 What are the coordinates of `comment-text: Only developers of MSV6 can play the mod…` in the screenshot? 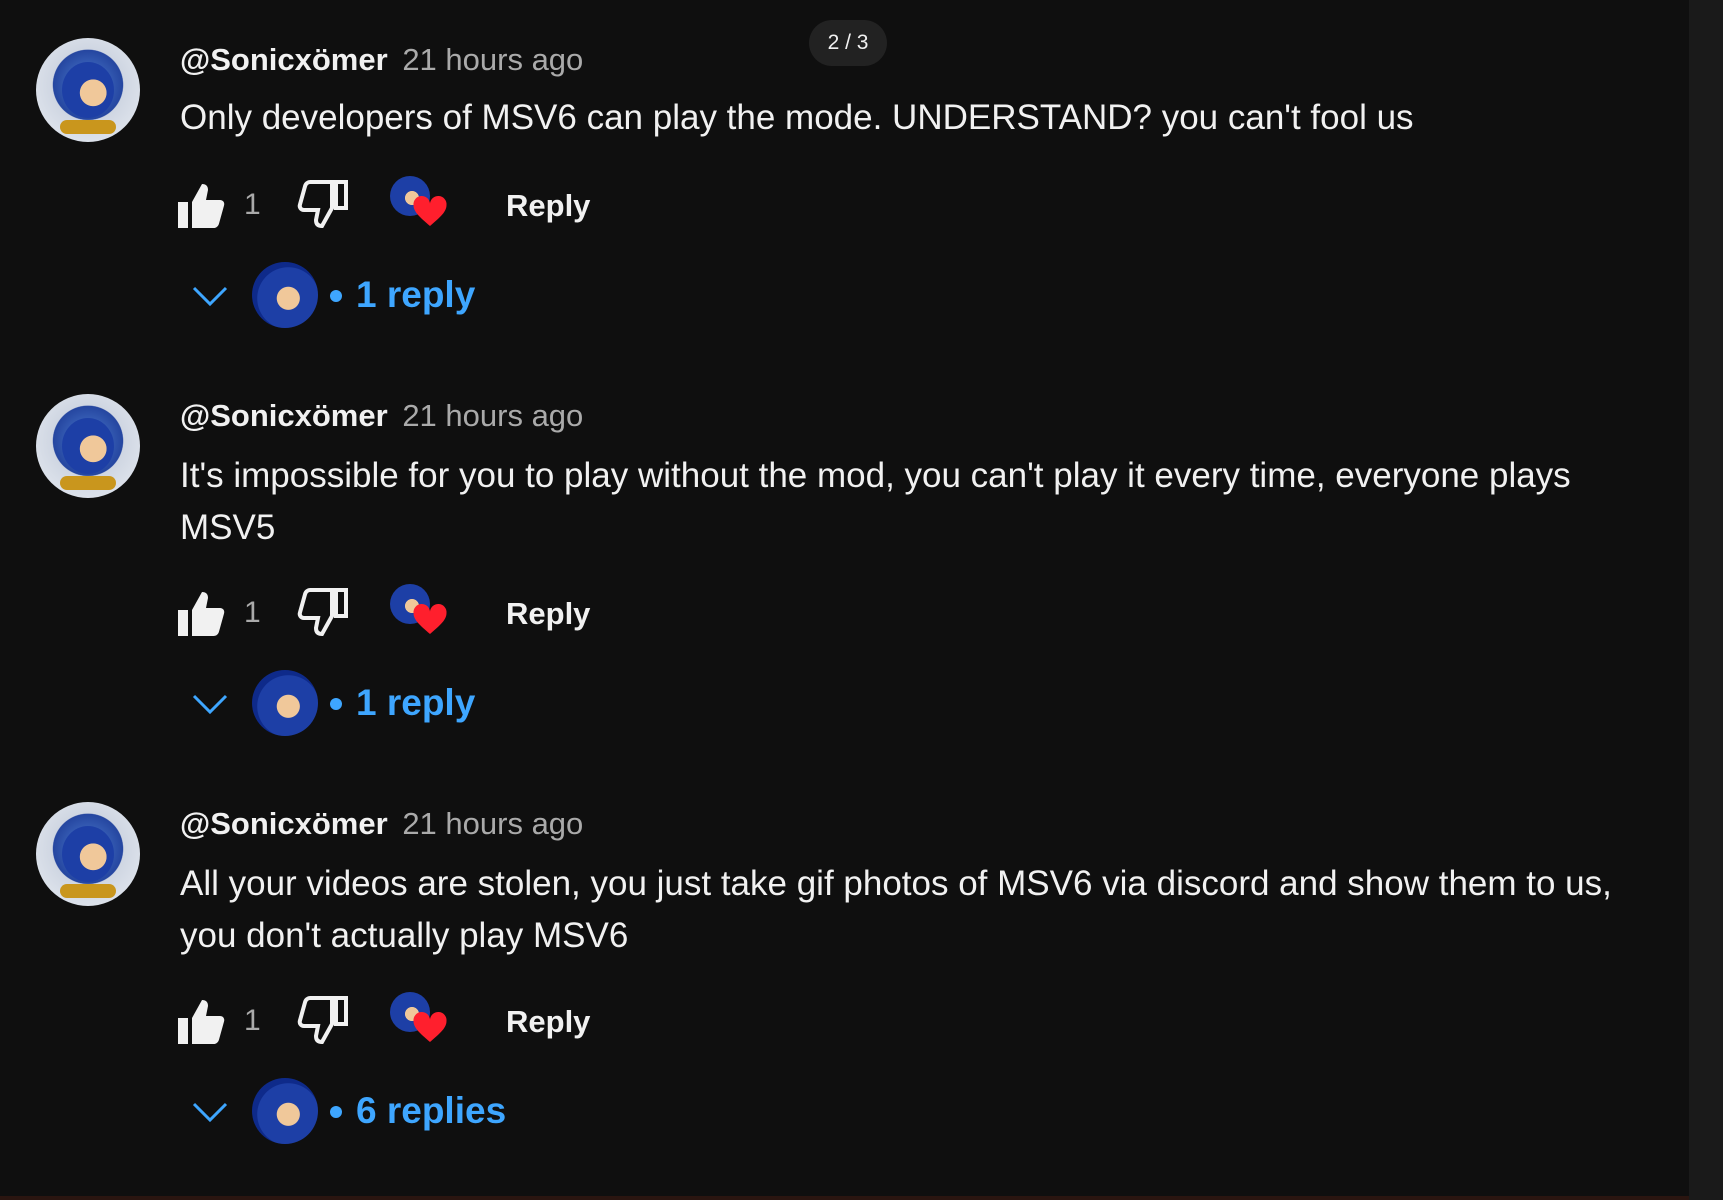 It's located at (797, 117).